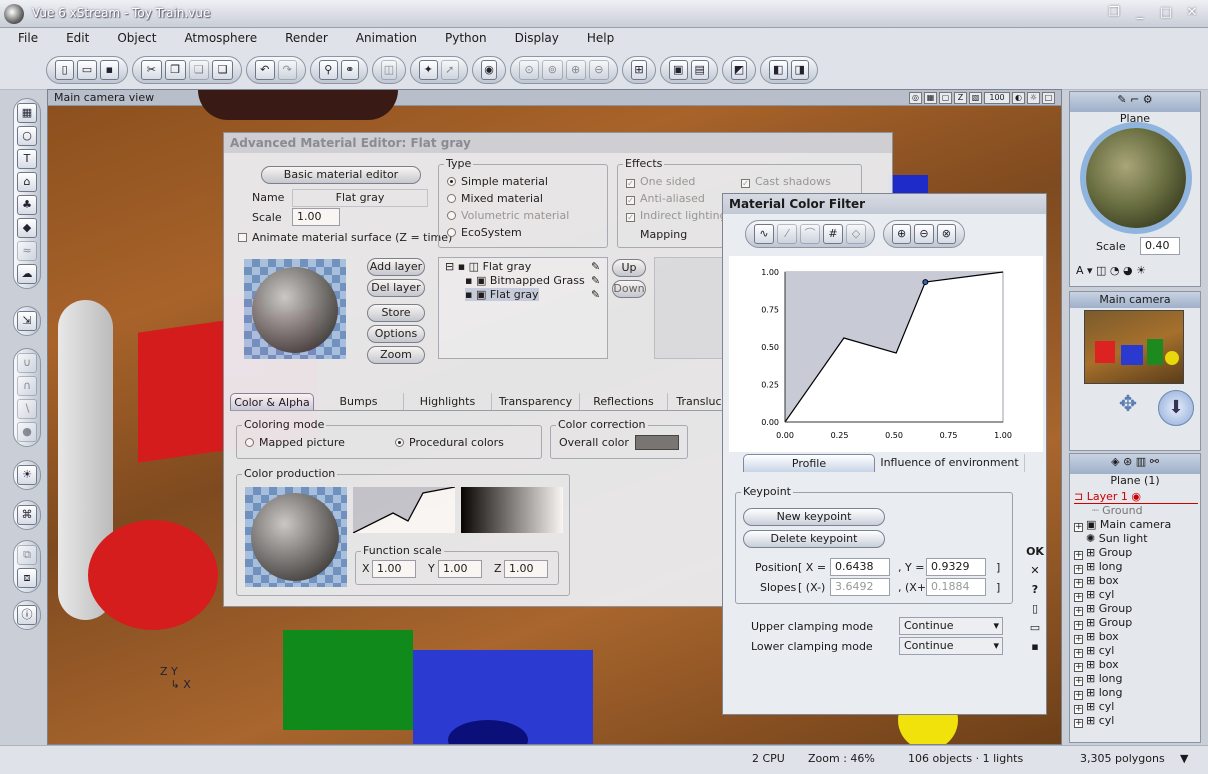 Image resolution: width=1208 pixels, height=774 pixels. Describe the element at coordinates (525, 280) in the screenshot. I see `layer-bitmapped-grass: ▪ ▣ Bitmapped Grass` at that location.